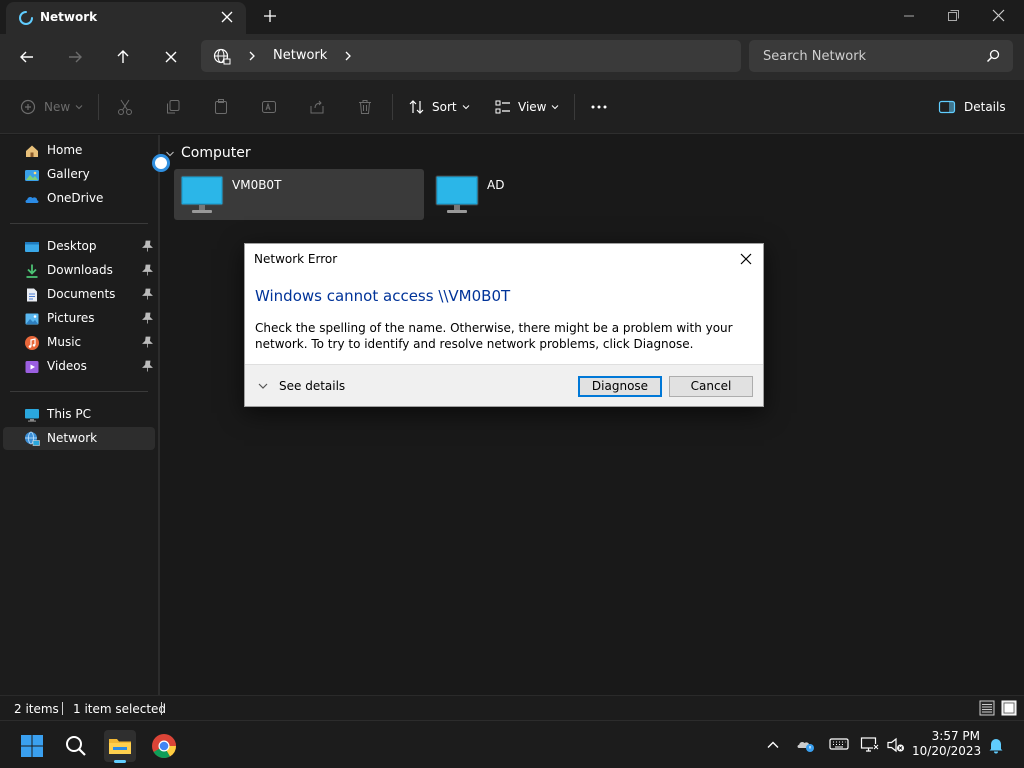  I want to click on folder-icon, so click(120, 746).